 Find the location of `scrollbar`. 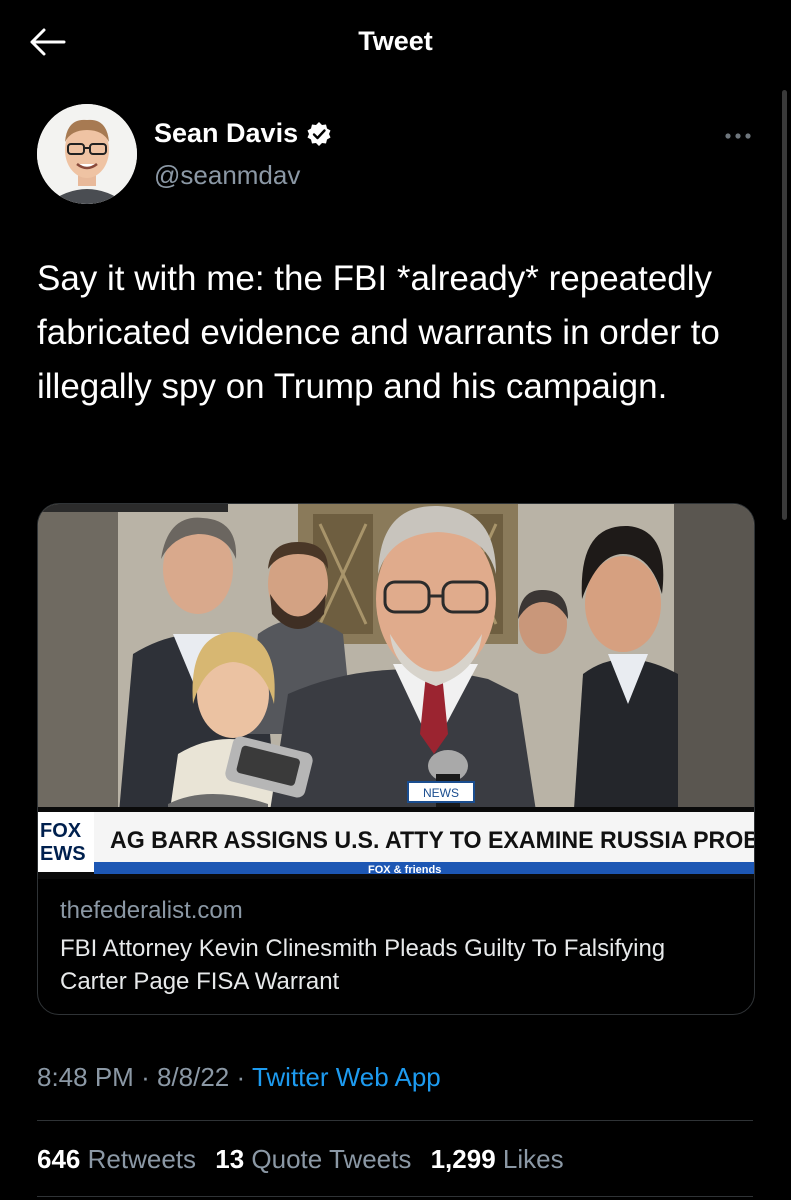

scrollbar is located at coordinates (784, 305).